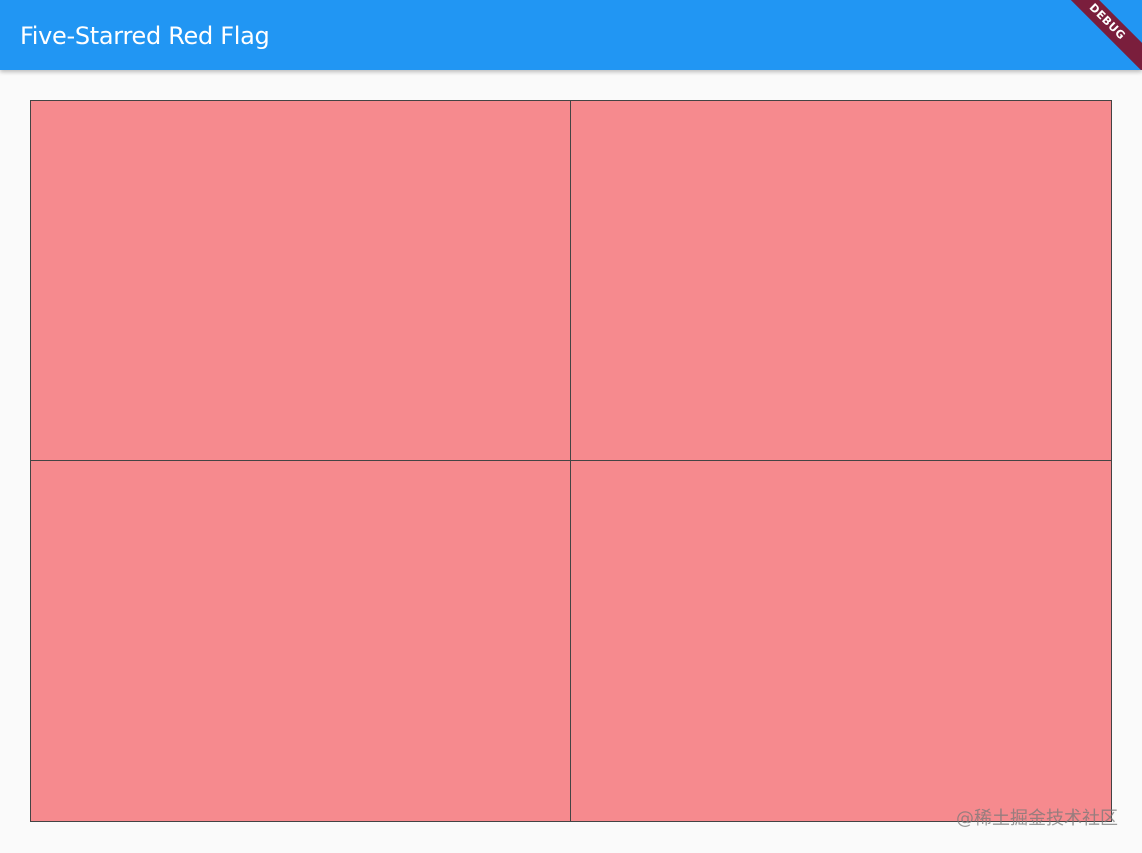 The image size is (1142, 853). Describe the element at coordinates (145, 36) in the screenshot. I see `app-title: Five-Starred Red Flag` at that location.